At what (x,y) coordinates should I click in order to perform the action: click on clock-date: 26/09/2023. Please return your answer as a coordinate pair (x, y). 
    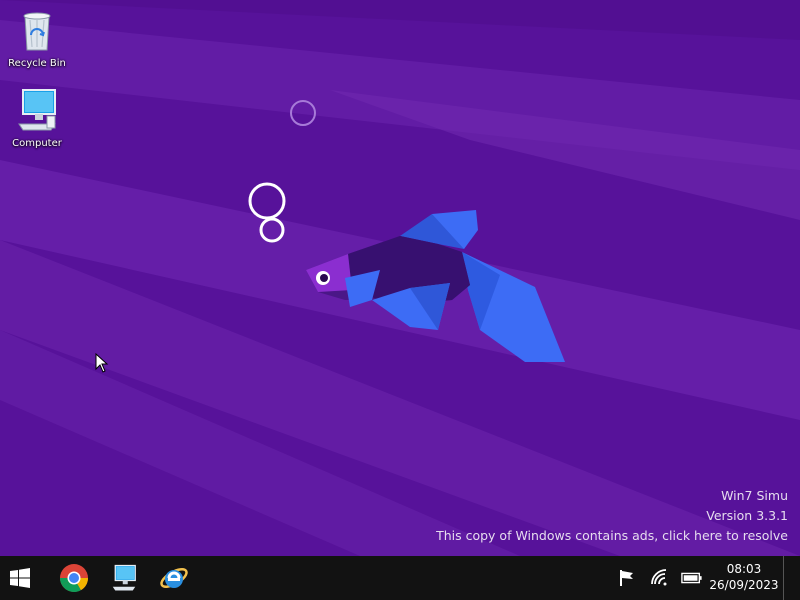
    Looking at the image, I should click on (744, 585).